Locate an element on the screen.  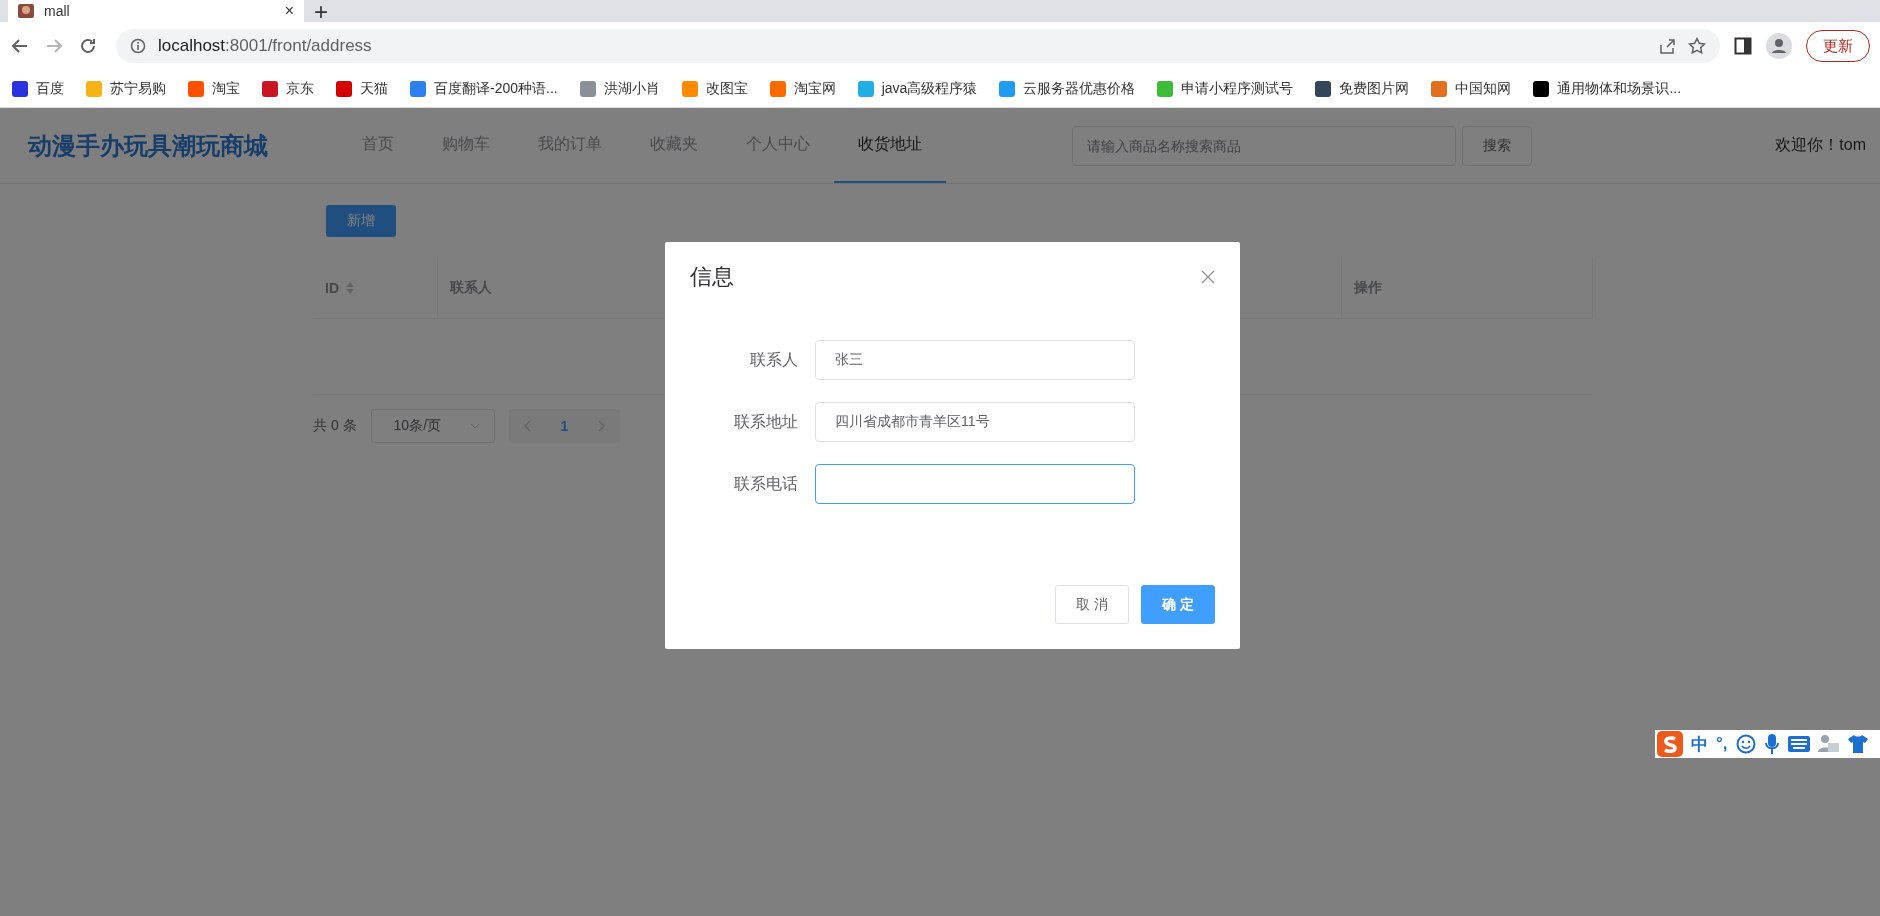
tab-close-button: × is located at coordinates (289, 11).